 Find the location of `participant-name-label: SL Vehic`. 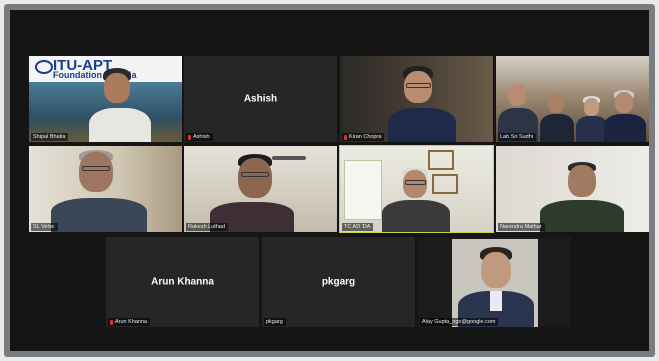

participant-name-label: SL Vehic is located at coordinates (44, 227).